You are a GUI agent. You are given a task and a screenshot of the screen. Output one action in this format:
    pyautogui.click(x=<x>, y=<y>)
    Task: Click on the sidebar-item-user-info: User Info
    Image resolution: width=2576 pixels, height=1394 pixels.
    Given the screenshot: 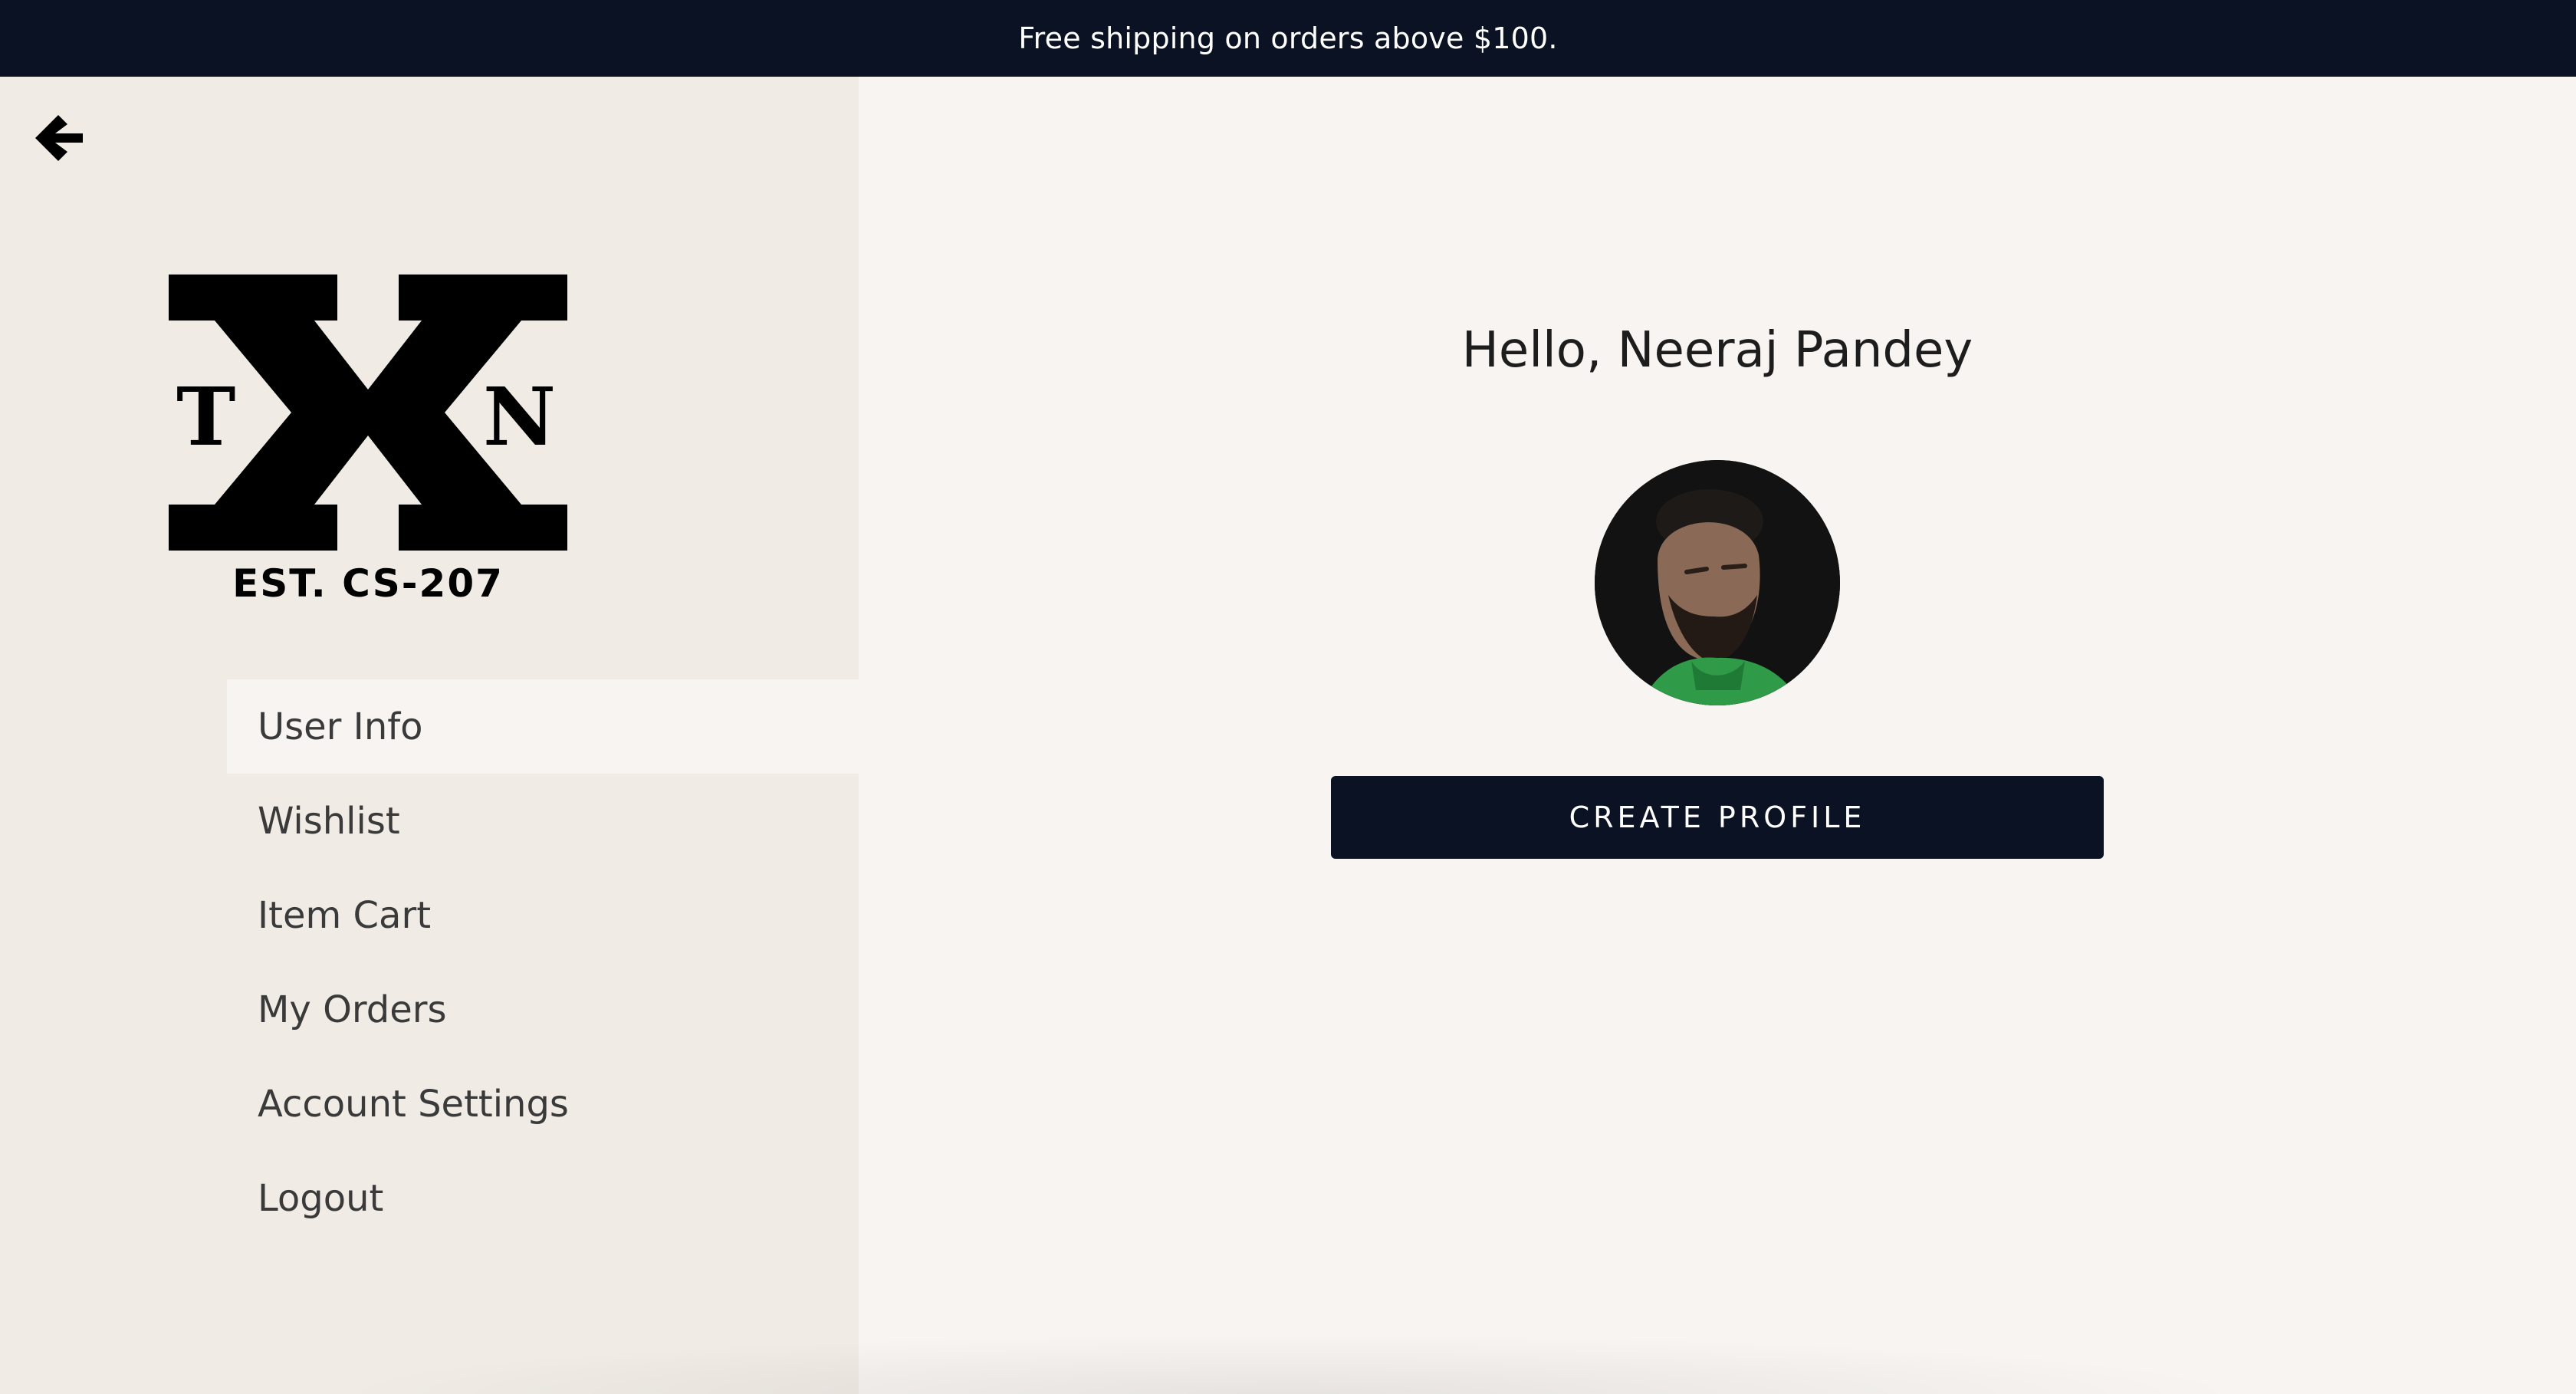 What is the action you would take?
    pyautogui.click(x=543, y=726)
    